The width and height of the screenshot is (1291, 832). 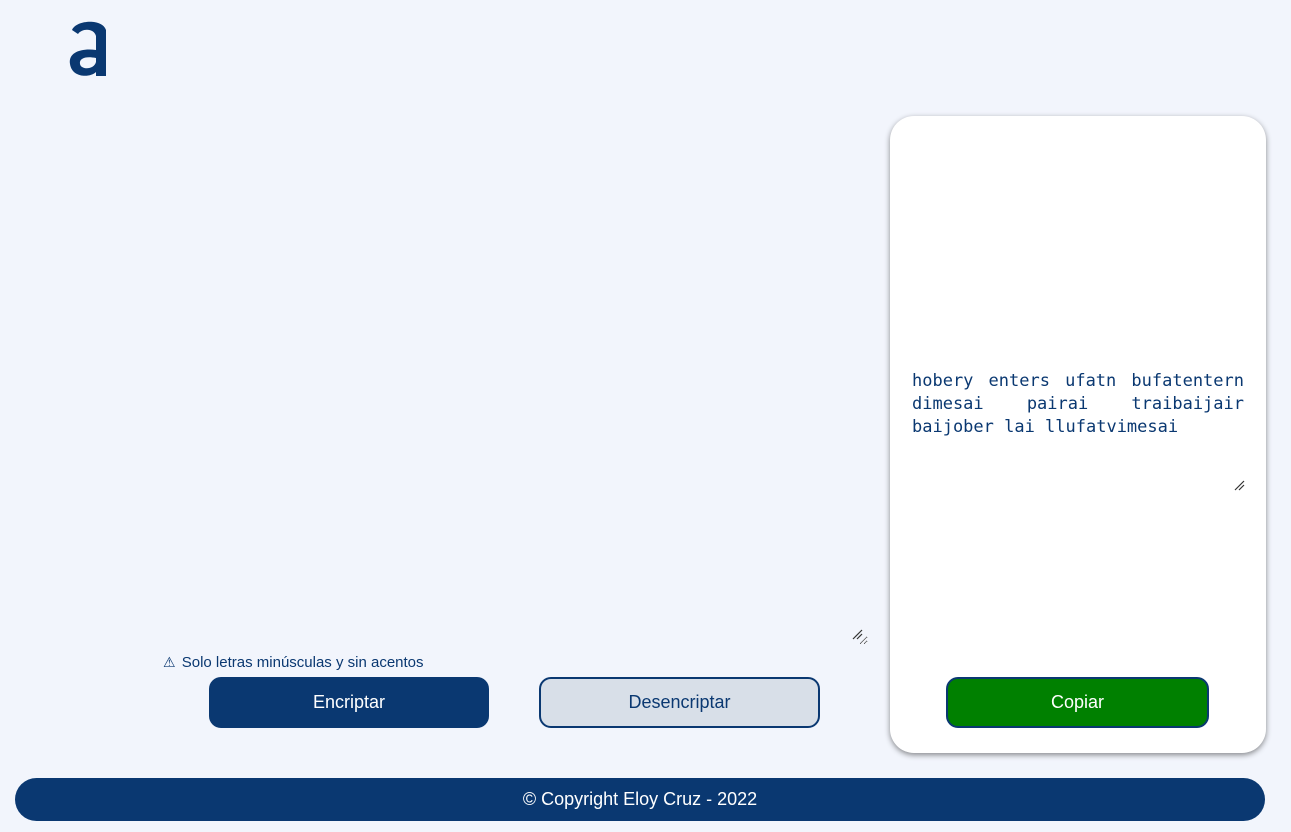 I want to click on warning-text: Solo letras minúsculas y sin acentos, so click(x=302, y=662).